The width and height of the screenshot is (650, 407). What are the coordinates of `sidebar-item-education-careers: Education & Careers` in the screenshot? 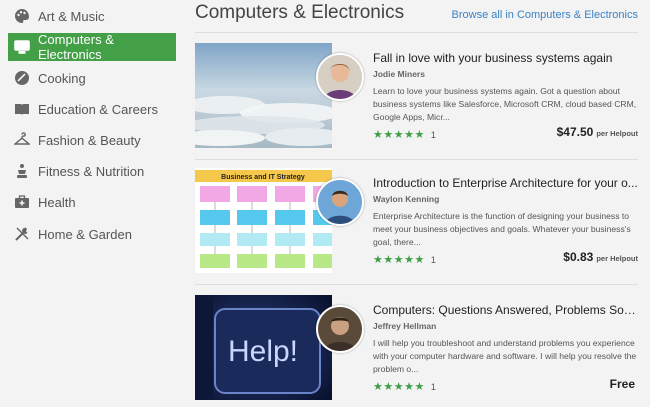 It's located at (92, 109).